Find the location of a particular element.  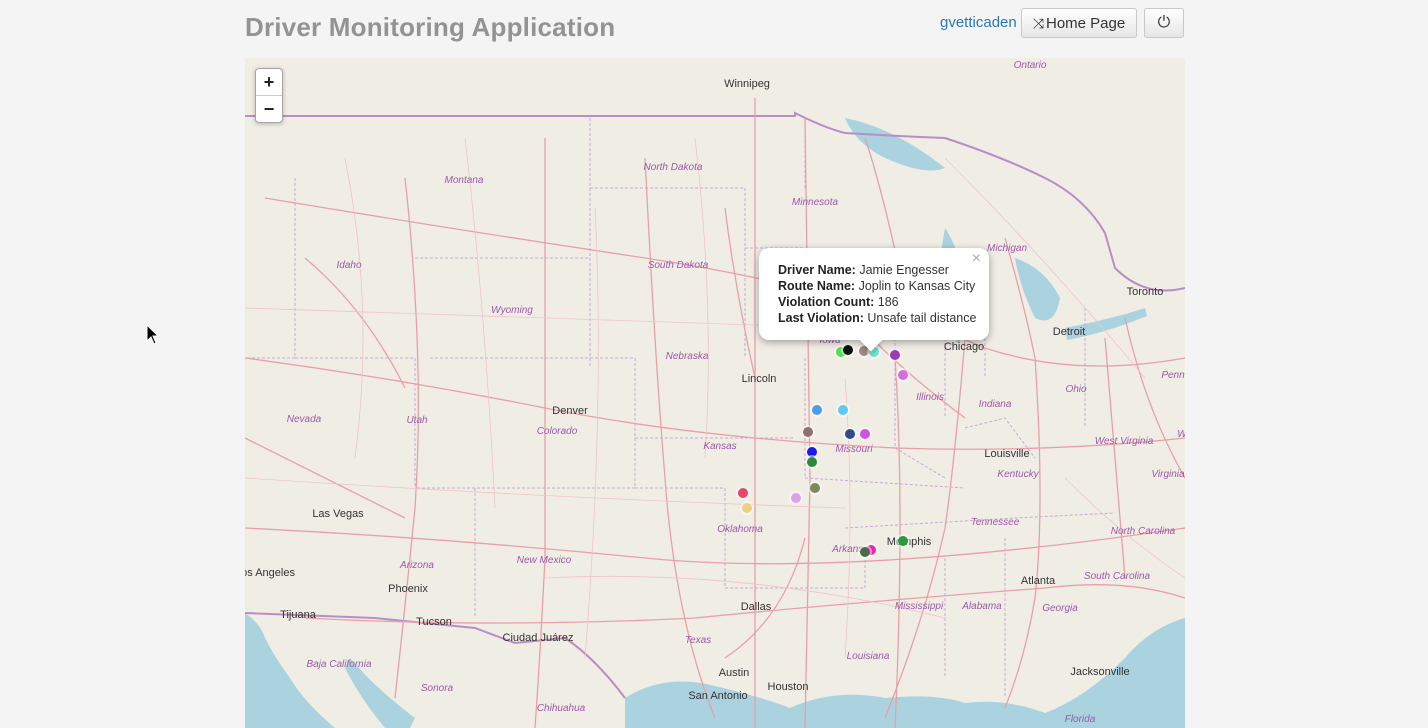

region-label: Missouri is located at coordinates (854, 449).